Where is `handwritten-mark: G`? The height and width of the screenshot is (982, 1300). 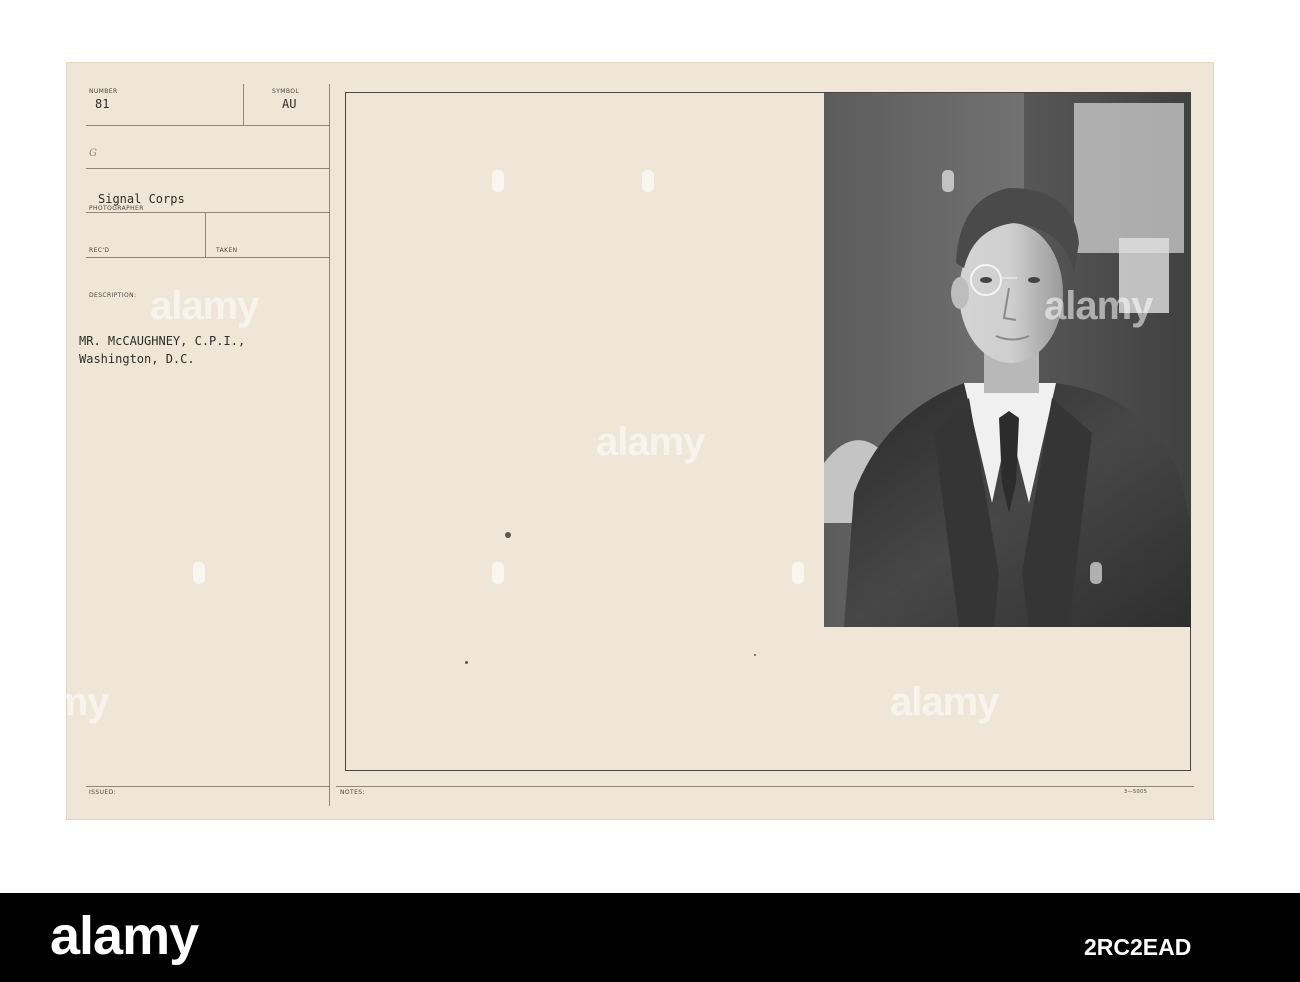
handwritten-mark: G is located at coordinates (93, 153).